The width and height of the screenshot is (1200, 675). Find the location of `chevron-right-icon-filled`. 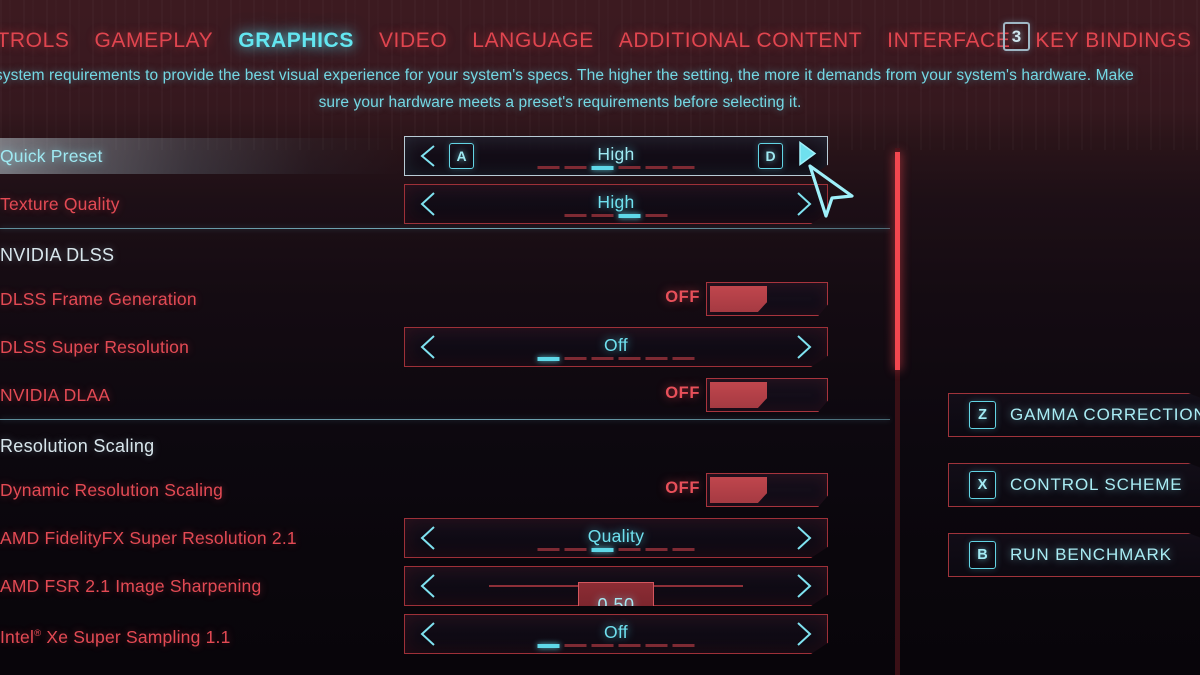

chevron-right-icon-filled is located at coordinates (807, 156).